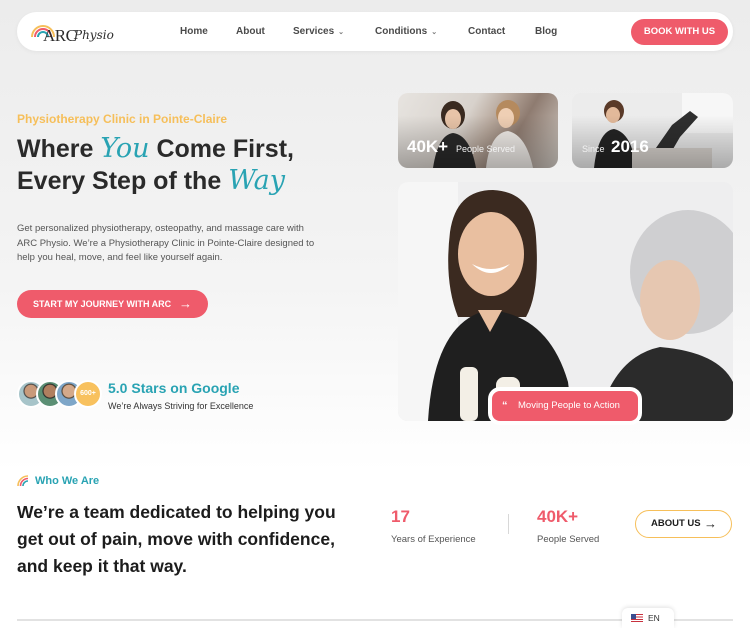  I want to click on stat-people-served-value: 40K+, so click(428, 146).